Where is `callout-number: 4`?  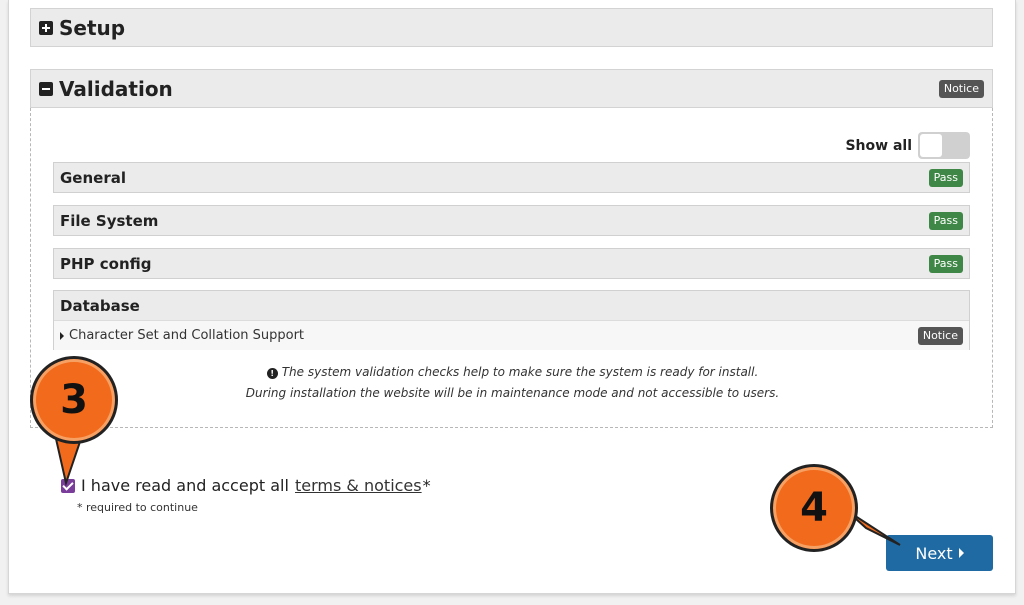
callout-number: 4 is located at coordinates (814, 508).